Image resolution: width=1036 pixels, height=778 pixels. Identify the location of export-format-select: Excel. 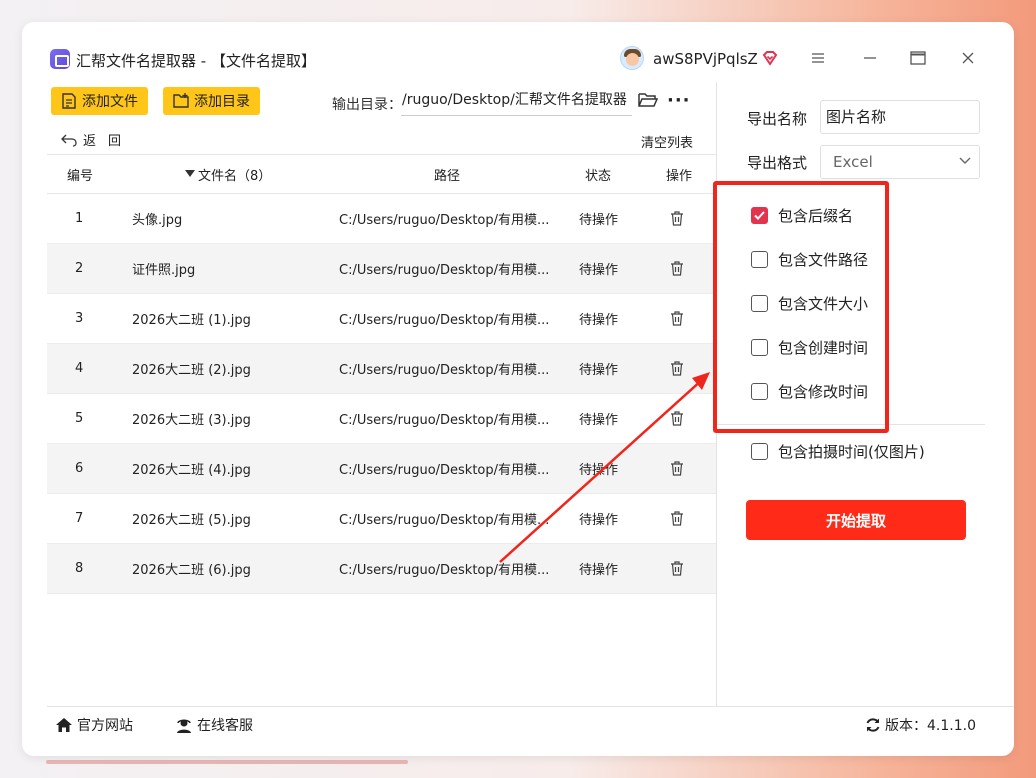
(900, 162).